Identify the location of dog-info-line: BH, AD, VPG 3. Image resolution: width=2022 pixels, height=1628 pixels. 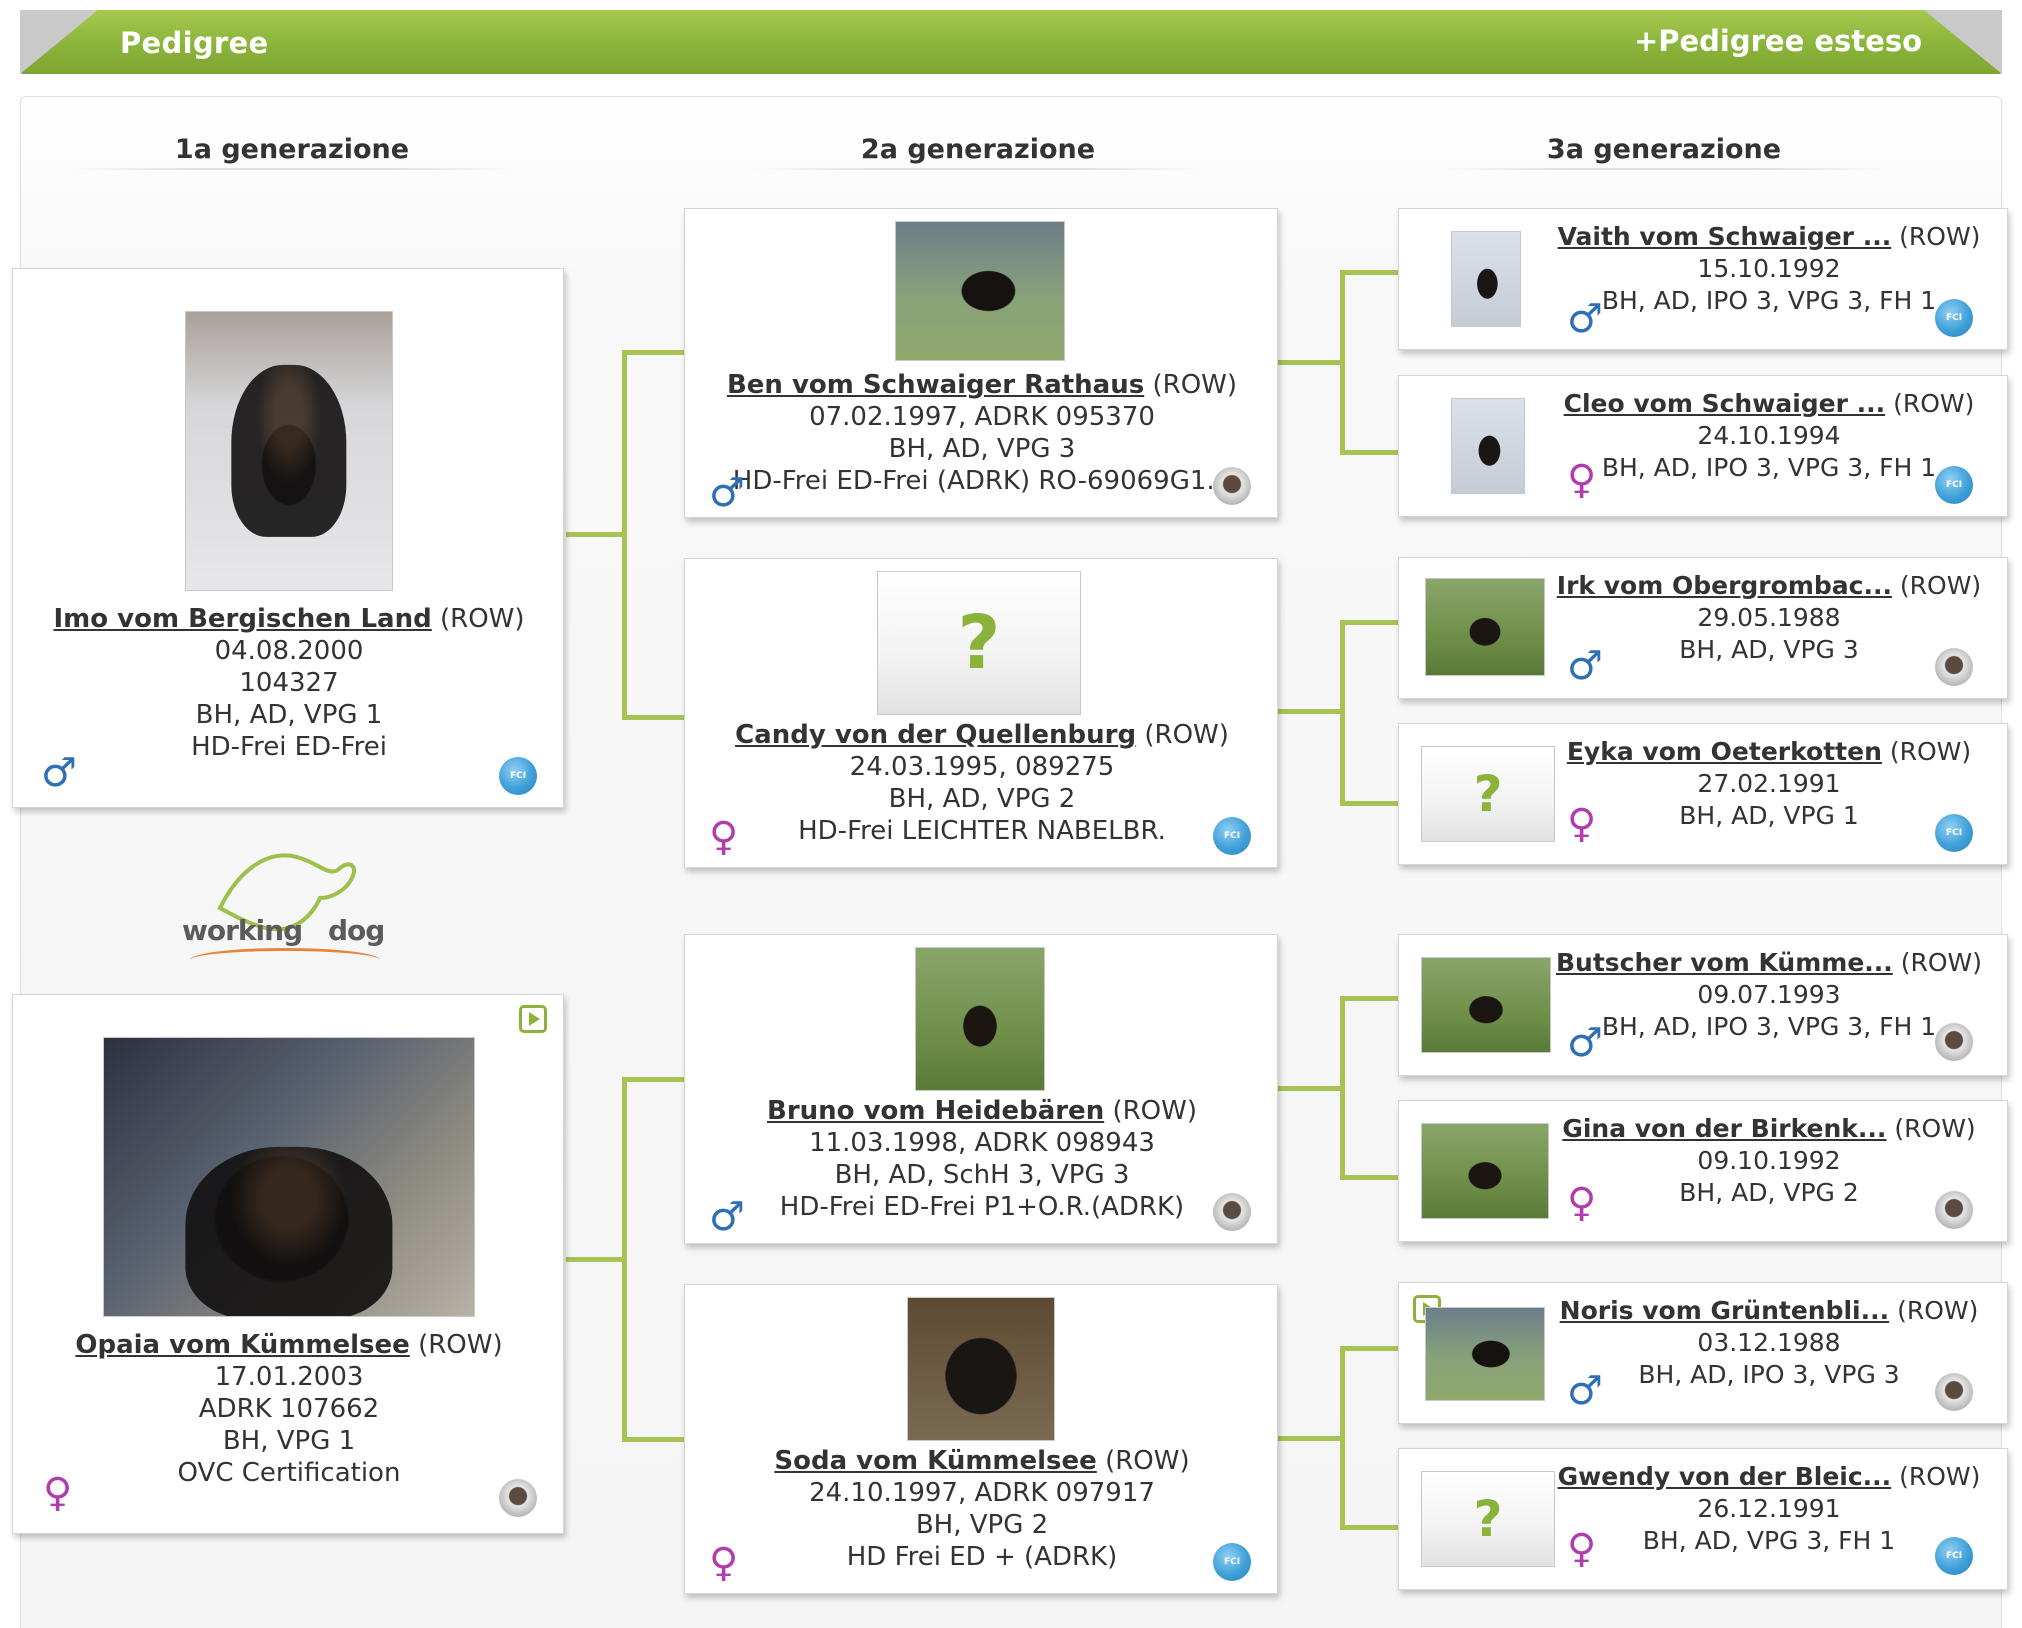
(982, 449).